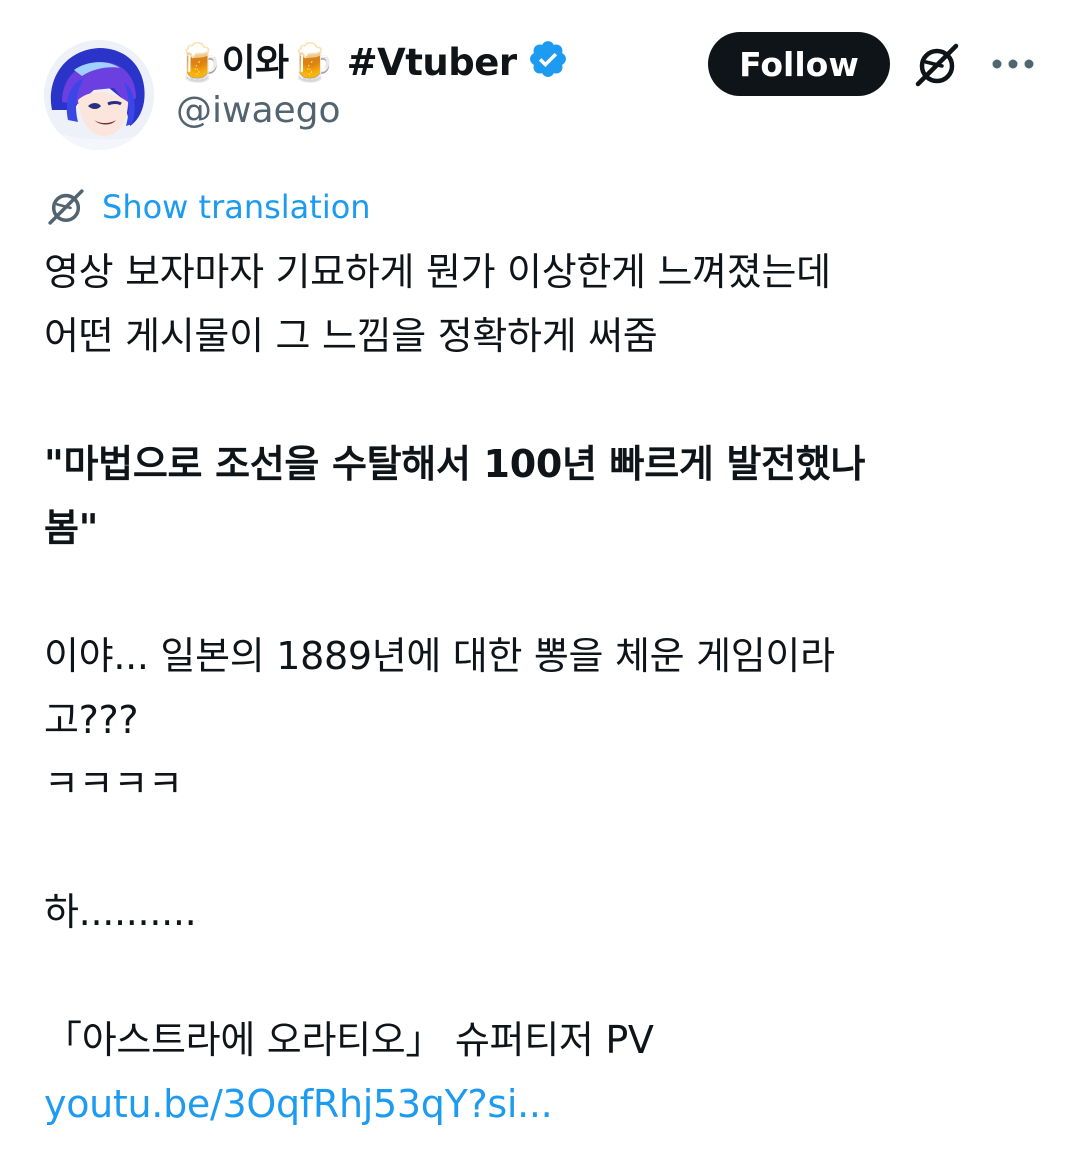  What do you see at coordinates (1013, 64) in the screenshot?
I see `more-dots-icon` at bounding box center [1013, 64].